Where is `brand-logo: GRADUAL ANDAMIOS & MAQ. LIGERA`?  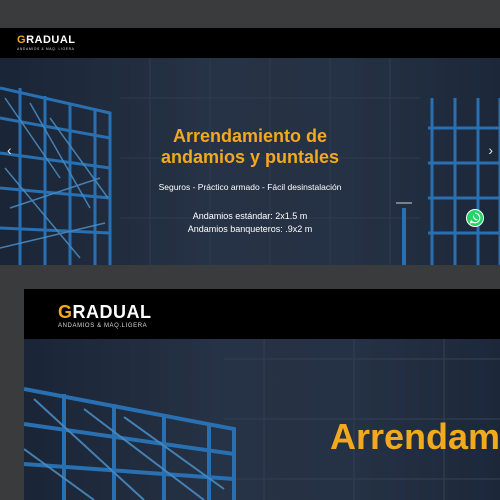 brand-logo: GRADUAL ANDAMIOS & MAQ. LIGERA is located at coordinates (46, 43).